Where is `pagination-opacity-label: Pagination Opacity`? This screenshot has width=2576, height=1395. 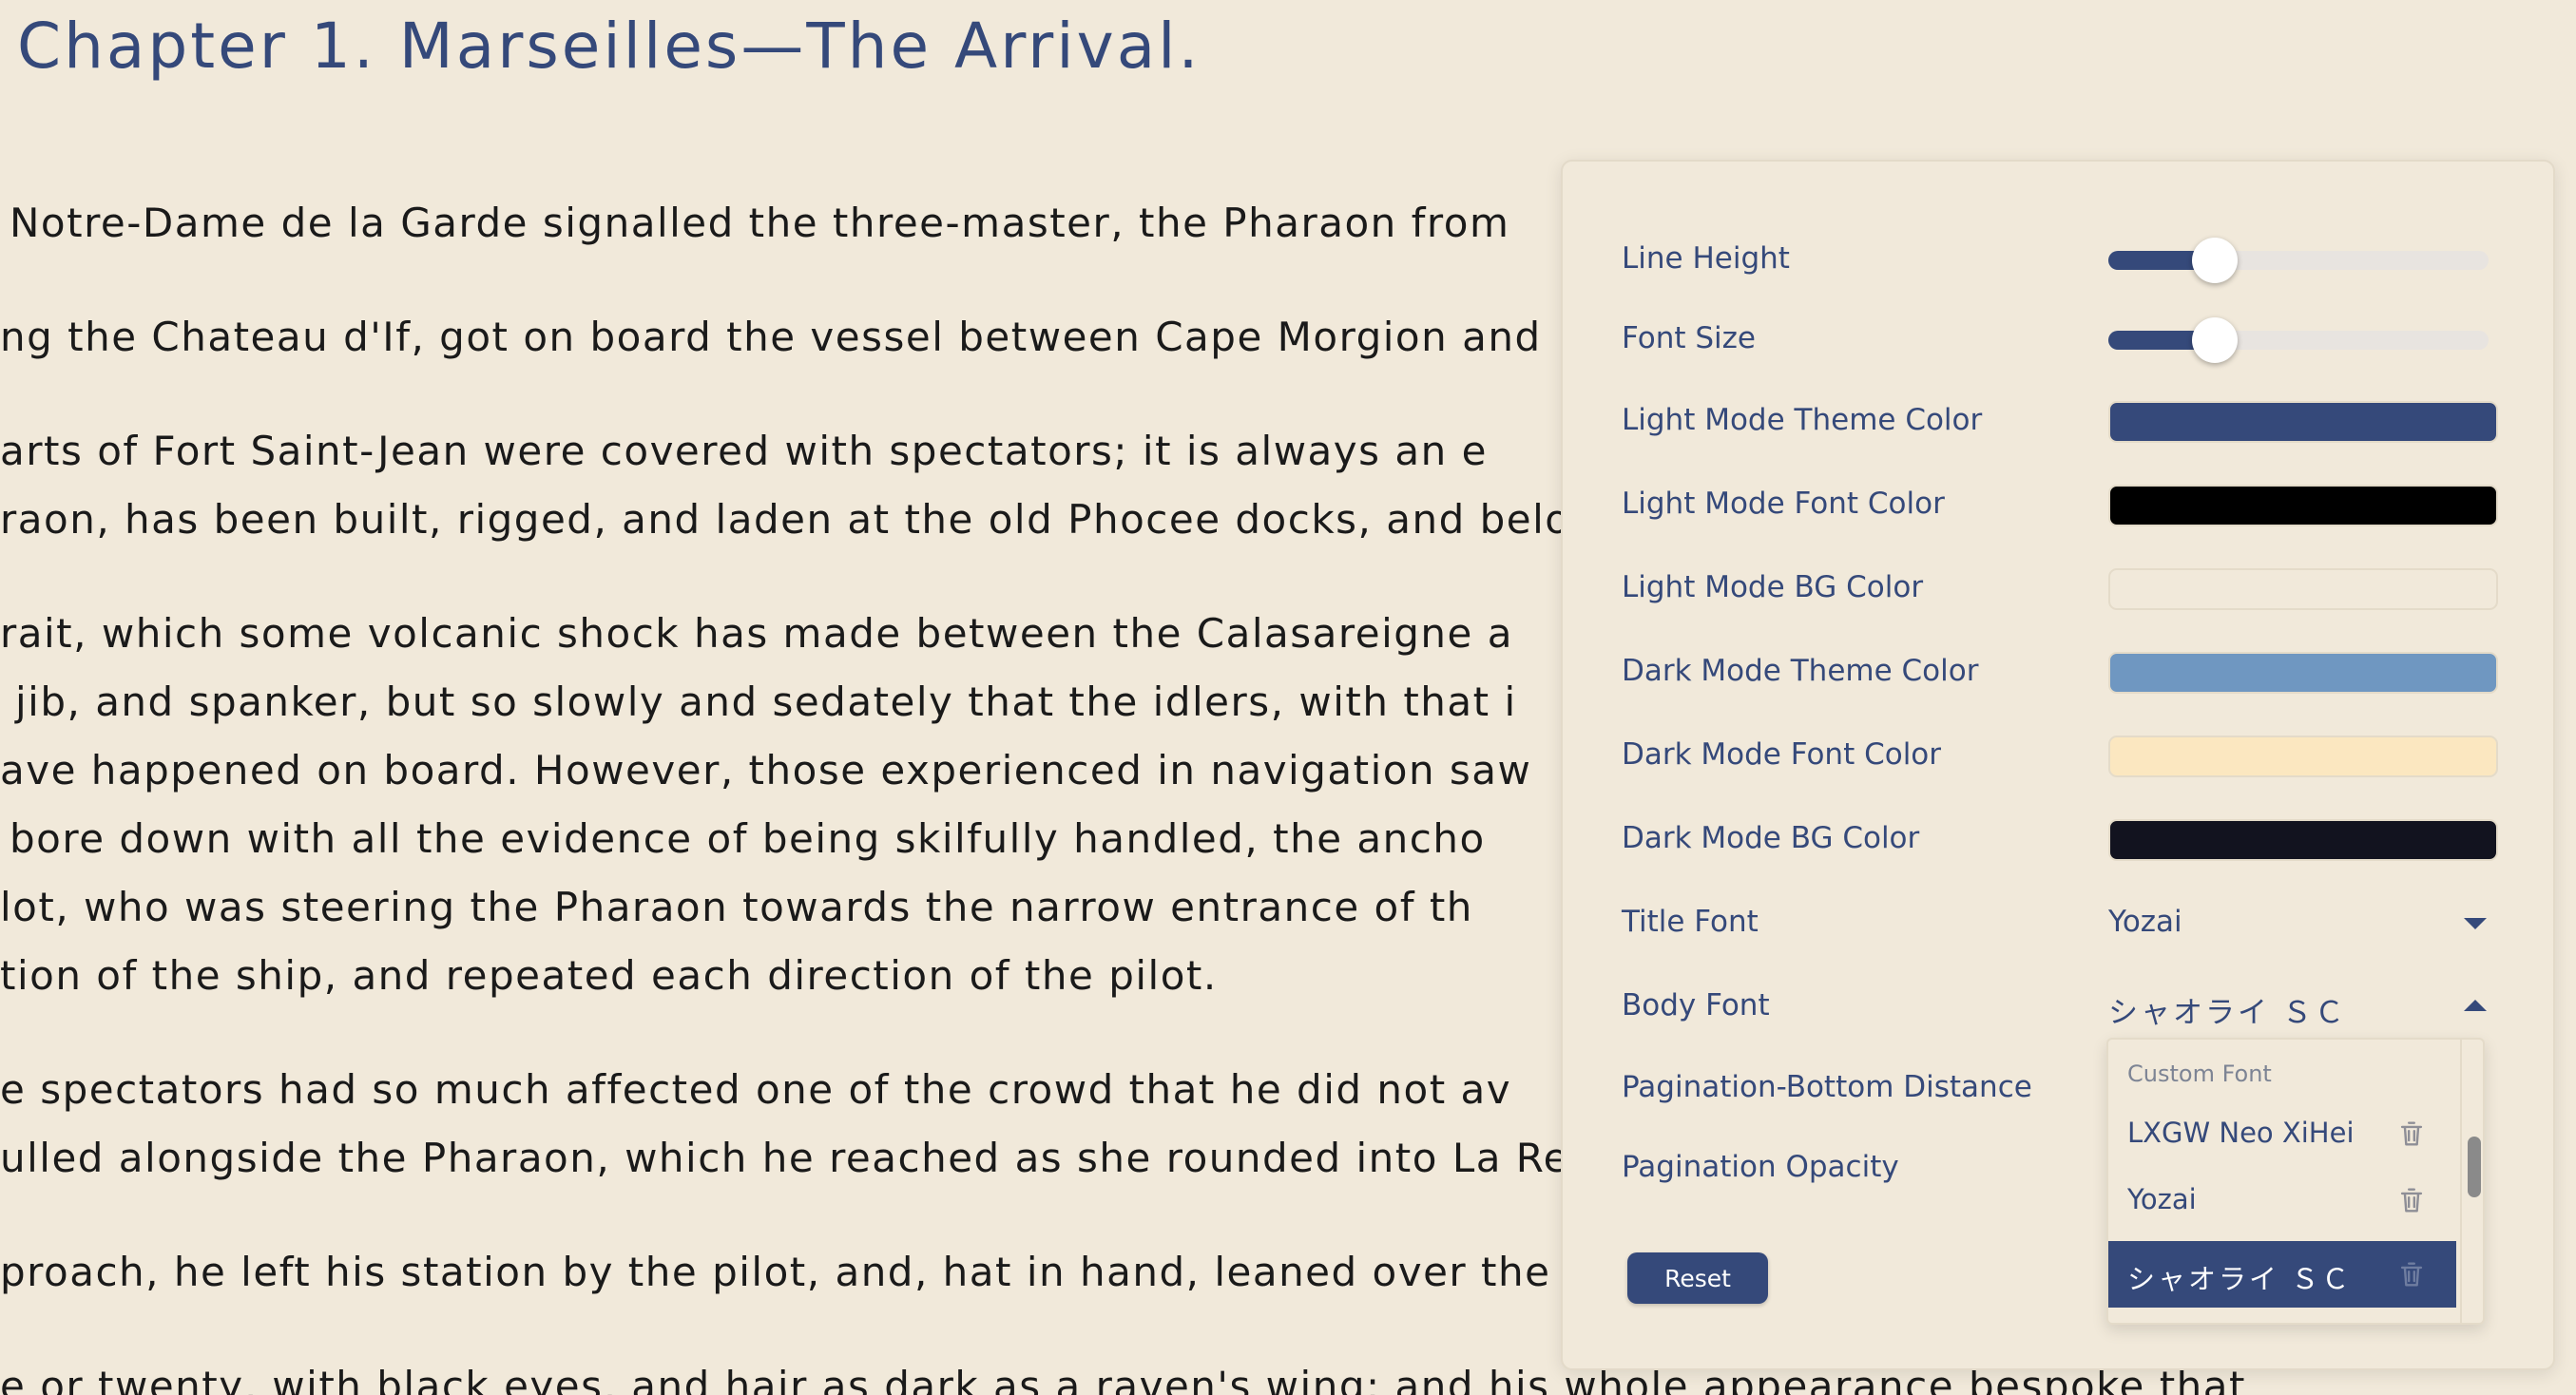
pagination-opacity-label: Pagination Opacity is located at coordinates (1761, 1167).